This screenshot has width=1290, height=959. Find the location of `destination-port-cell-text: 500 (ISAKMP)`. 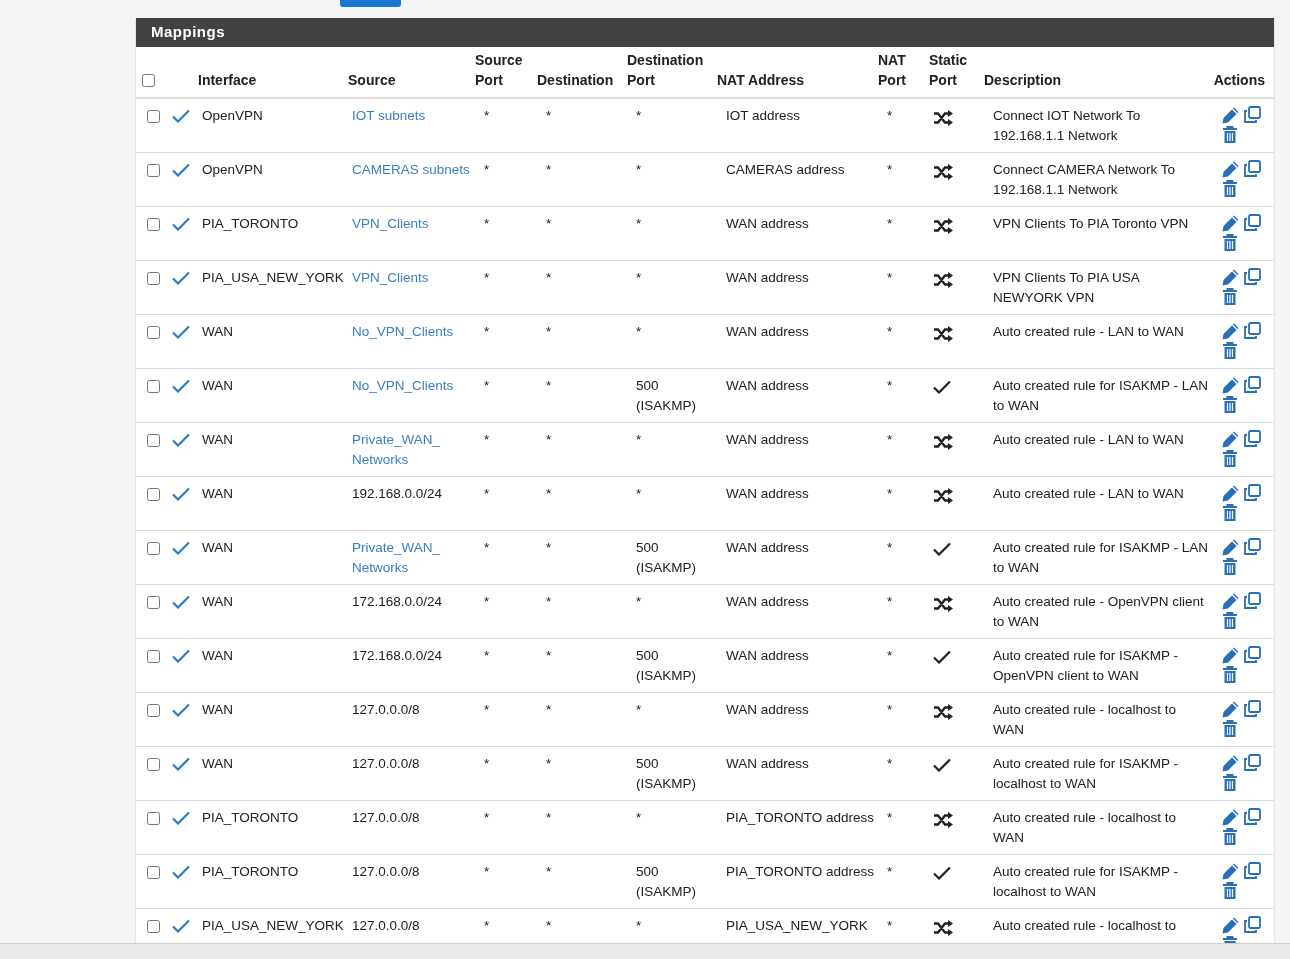

destination-port-cell-text: 500 (ISAKMP) is located at coordinates (666, 773).